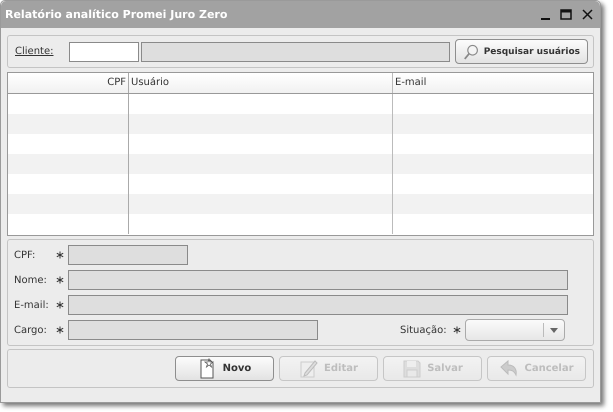  What do you see at coordinates (116, 14) in the screenshot?
I see `window-title: Relatório analítico Promei Juro Zero` at bounding box center [116, 14].